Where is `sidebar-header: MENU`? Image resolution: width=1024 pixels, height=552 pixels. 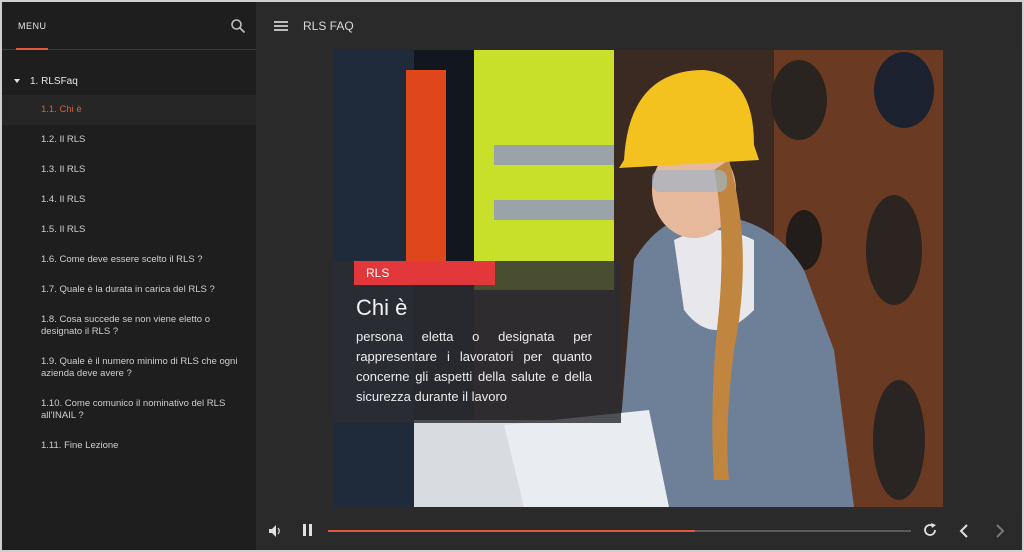
sidebar-header: MENU is located at coordinates (129, 26).